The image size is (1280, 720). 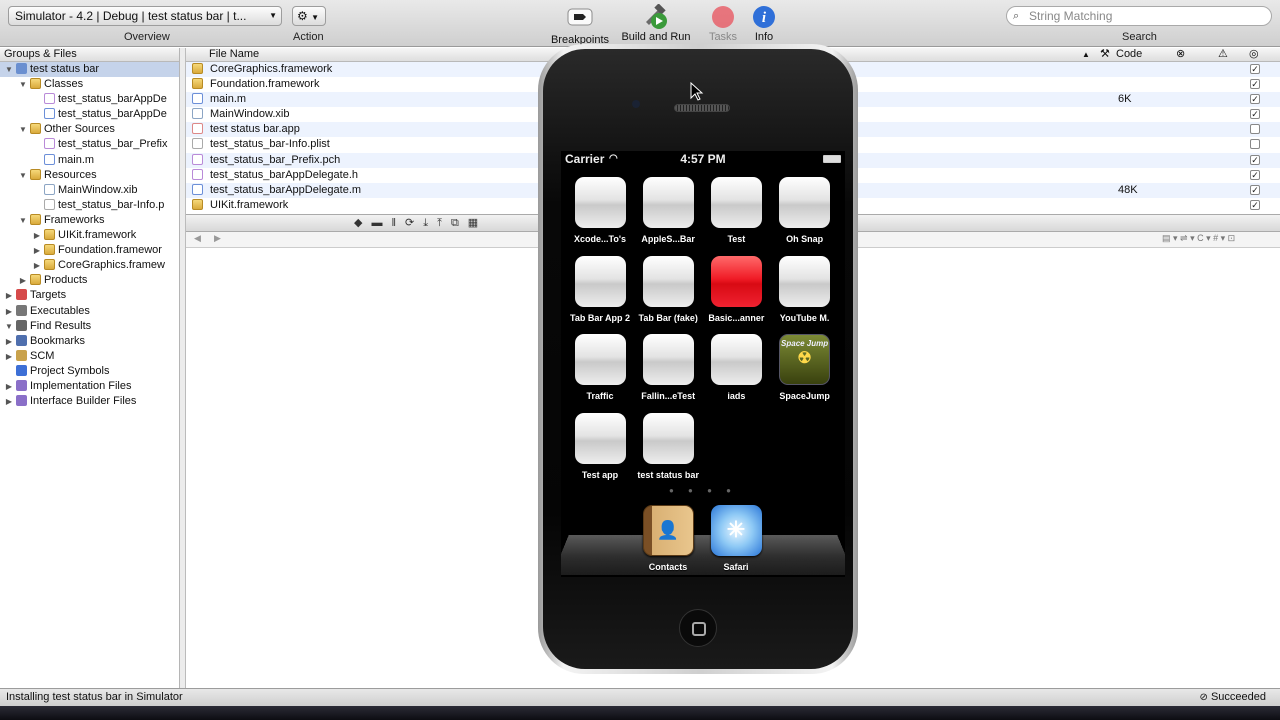 I want to click on info-button: i Info, so click(x=764, y=22).